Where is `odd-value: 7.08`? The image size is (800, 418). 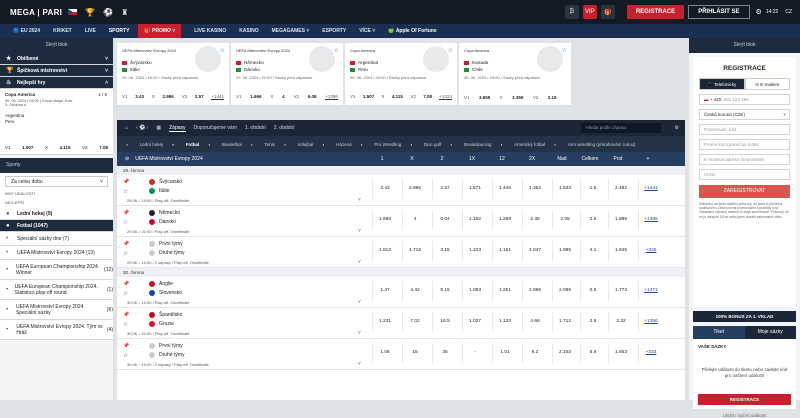 odd-value: 7.08 is located at coordinates (427, 97).